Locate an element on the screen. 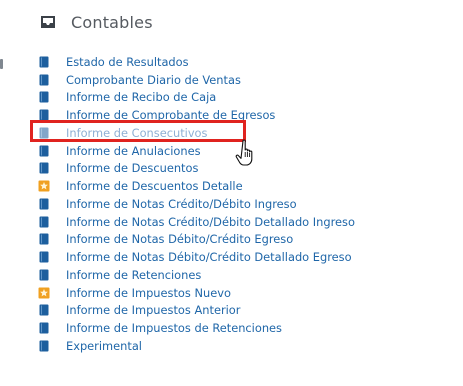  menu-item-label: Experimental is located at coordinates (104, 345).